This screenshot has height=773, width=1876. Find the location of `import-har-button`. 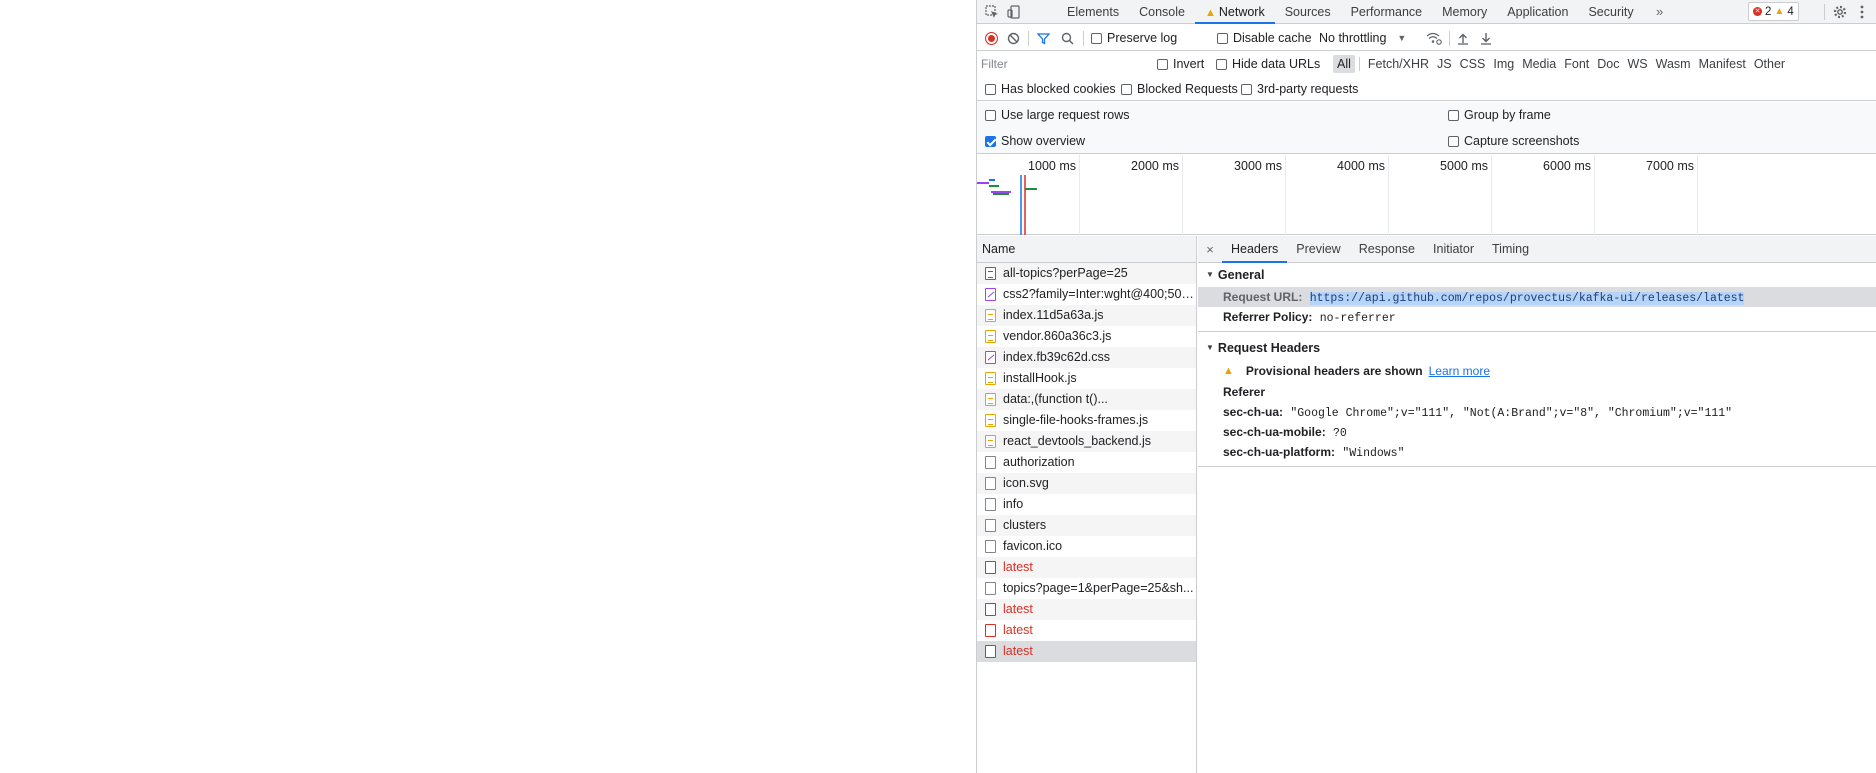

import-har-button is located at coordinates (1463, 38).